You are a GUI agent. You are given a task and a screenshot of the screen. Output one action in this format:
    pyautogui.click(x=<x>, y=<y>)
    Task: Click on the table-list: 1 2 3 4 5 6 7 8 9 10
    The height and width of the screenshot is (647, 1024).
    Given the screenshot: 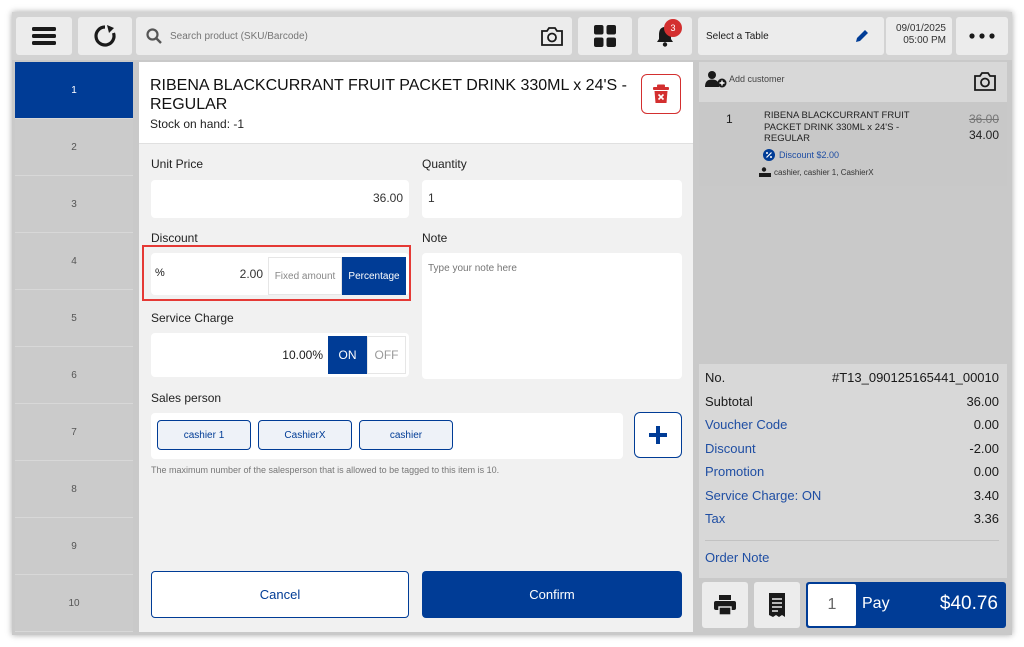 What is the action you would take?
    pyautogui.click(x=74, y=347)
    